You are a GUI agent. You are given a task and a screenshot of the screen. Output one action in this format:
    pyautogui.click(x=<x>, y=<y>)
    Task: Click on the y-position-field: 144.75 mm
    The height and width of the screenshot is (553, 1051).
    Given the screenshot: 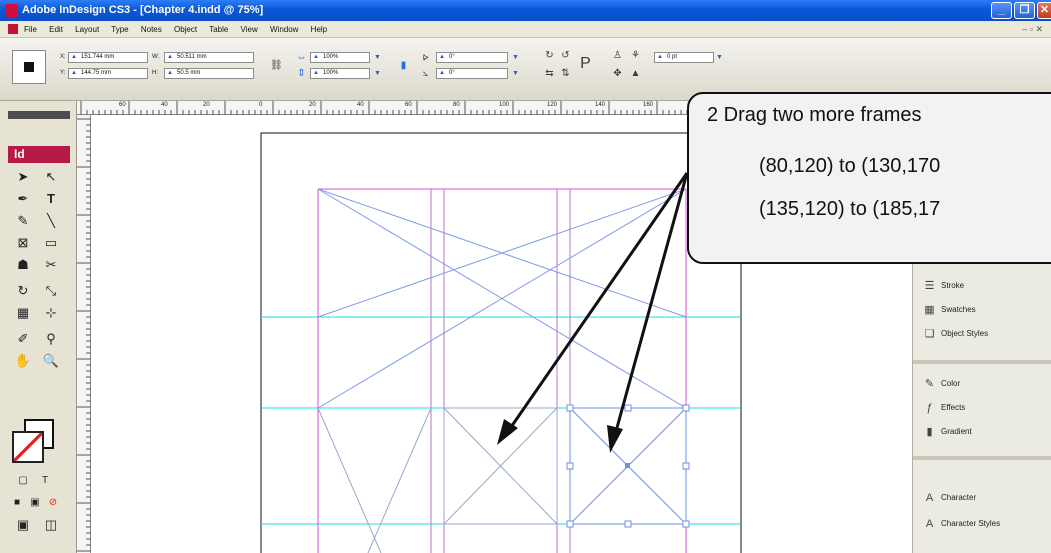 What is the action you would take?
    pyautogui.click(x=108, y=73)
    